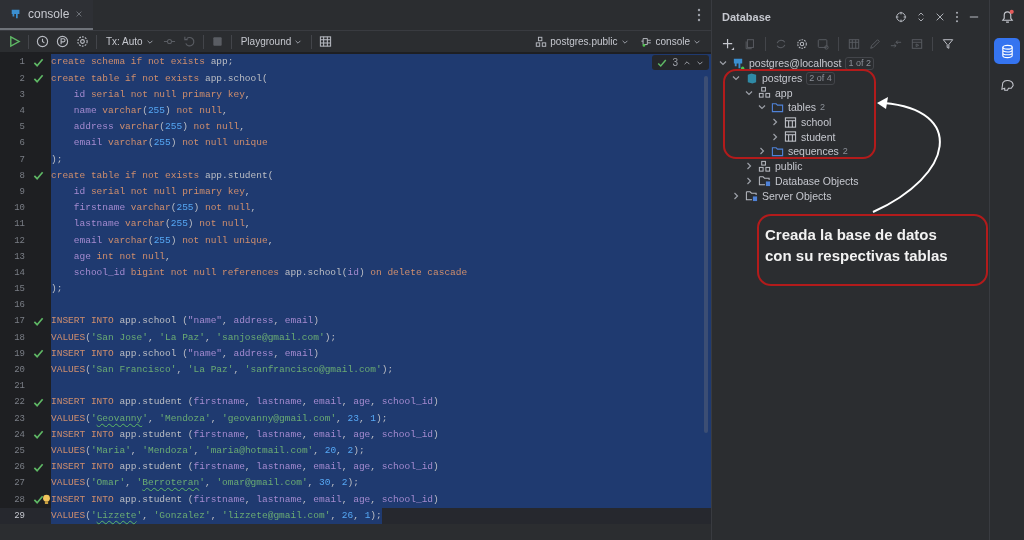 The image size is (1024, 540). What do you see at coordinates (782, 78) in the screenshot?
I see `tree-item-label: postgres` at bounding box center [782, 78].